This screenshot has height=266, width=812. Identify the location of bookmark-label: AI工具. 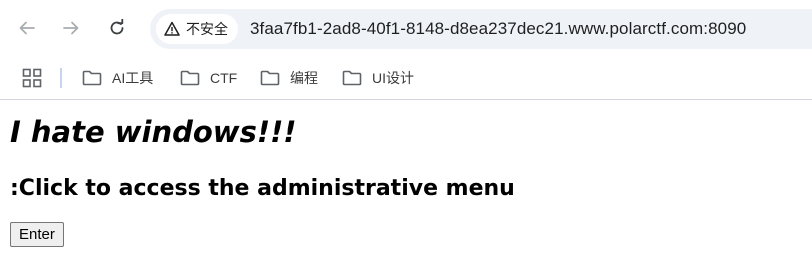
(133, 78).